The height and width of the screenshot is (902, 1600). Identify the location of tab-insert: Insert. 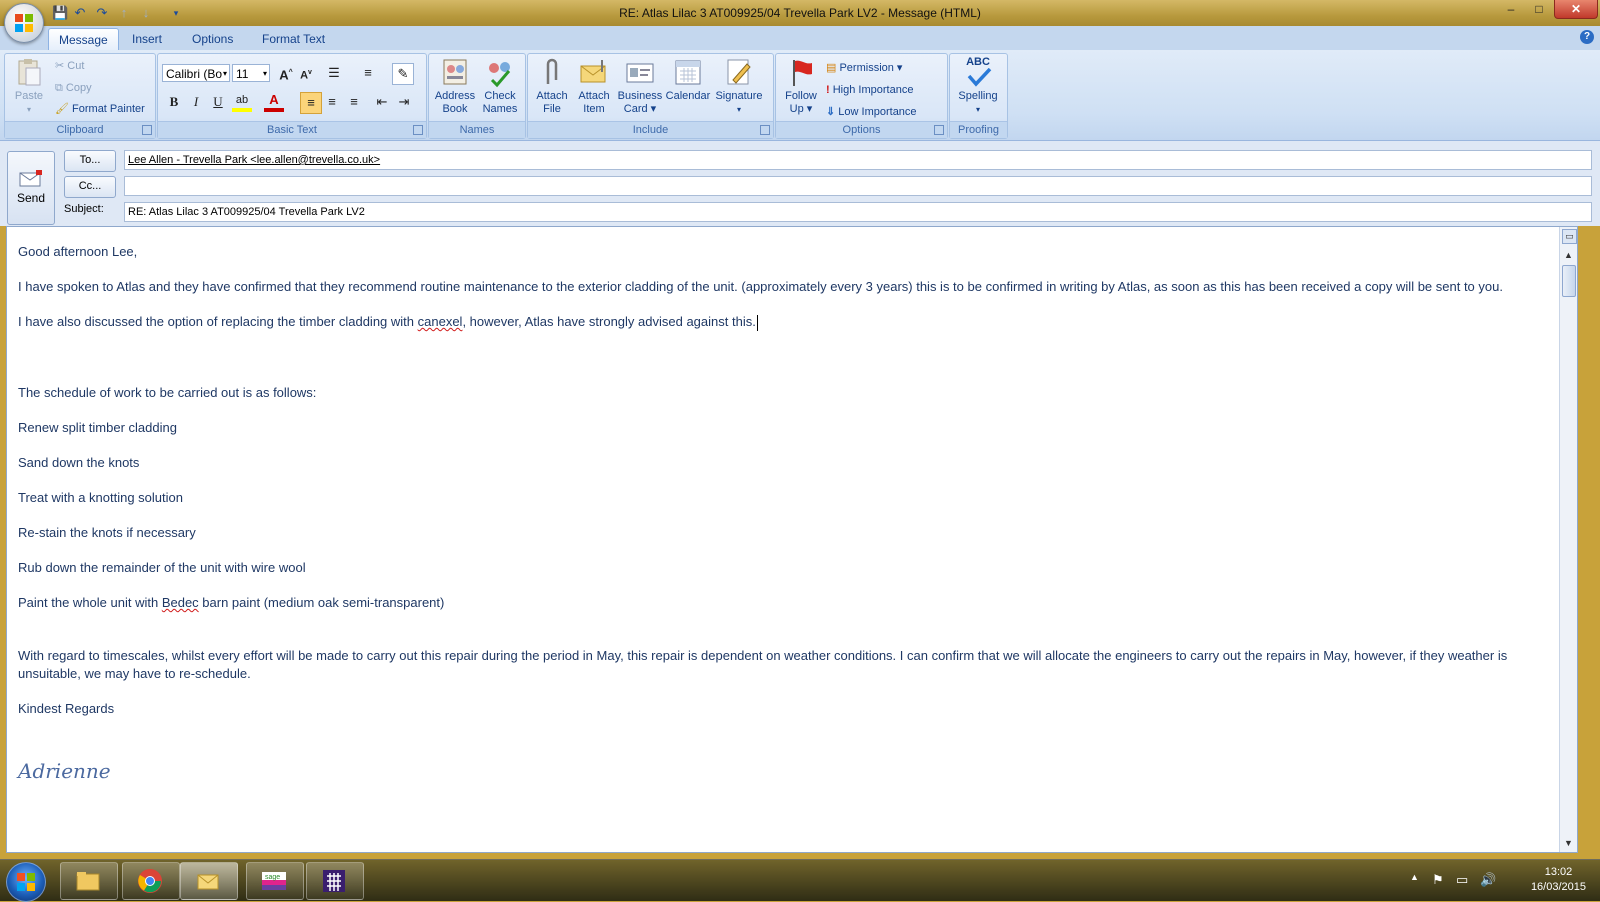
(147, 39).